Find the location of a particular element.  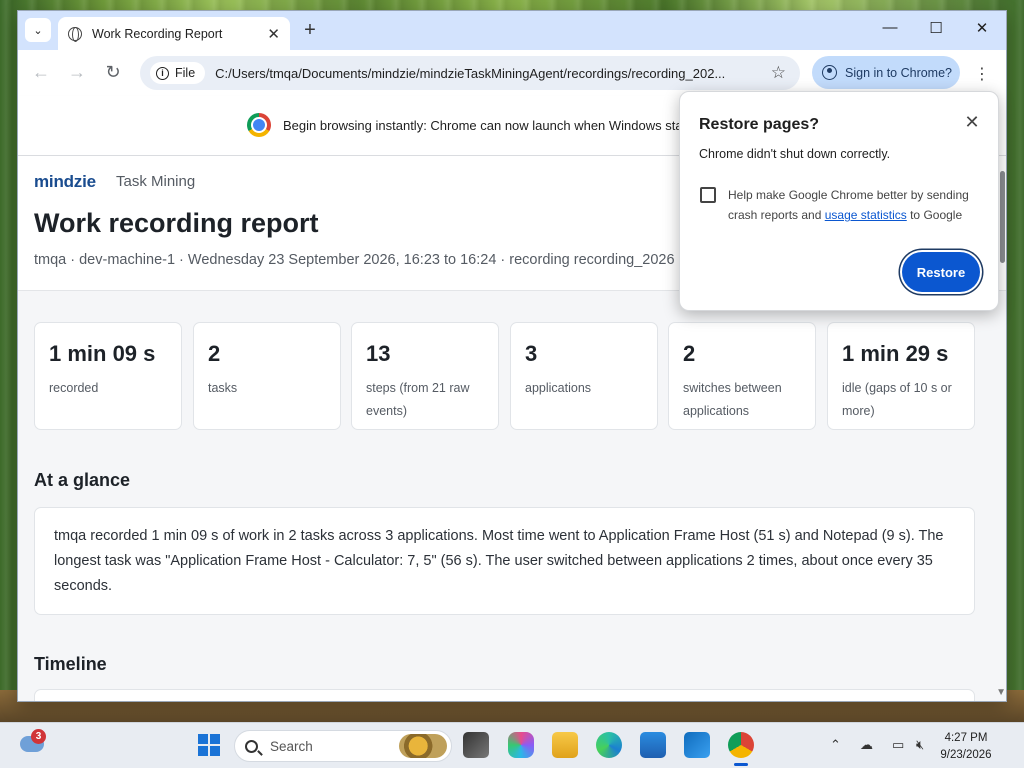

close-window-button: ✕ is located at coordinates (982, 28).